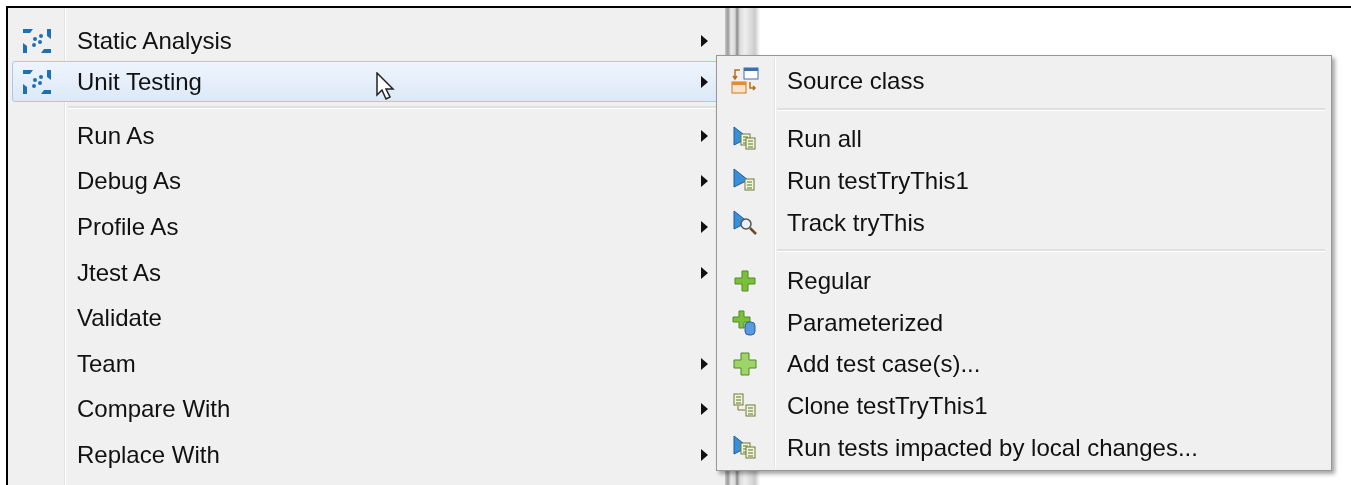  Describe the element at coordinates (366, 40) in the screenshot. I see `menu-item: Static Analysis` at that location.